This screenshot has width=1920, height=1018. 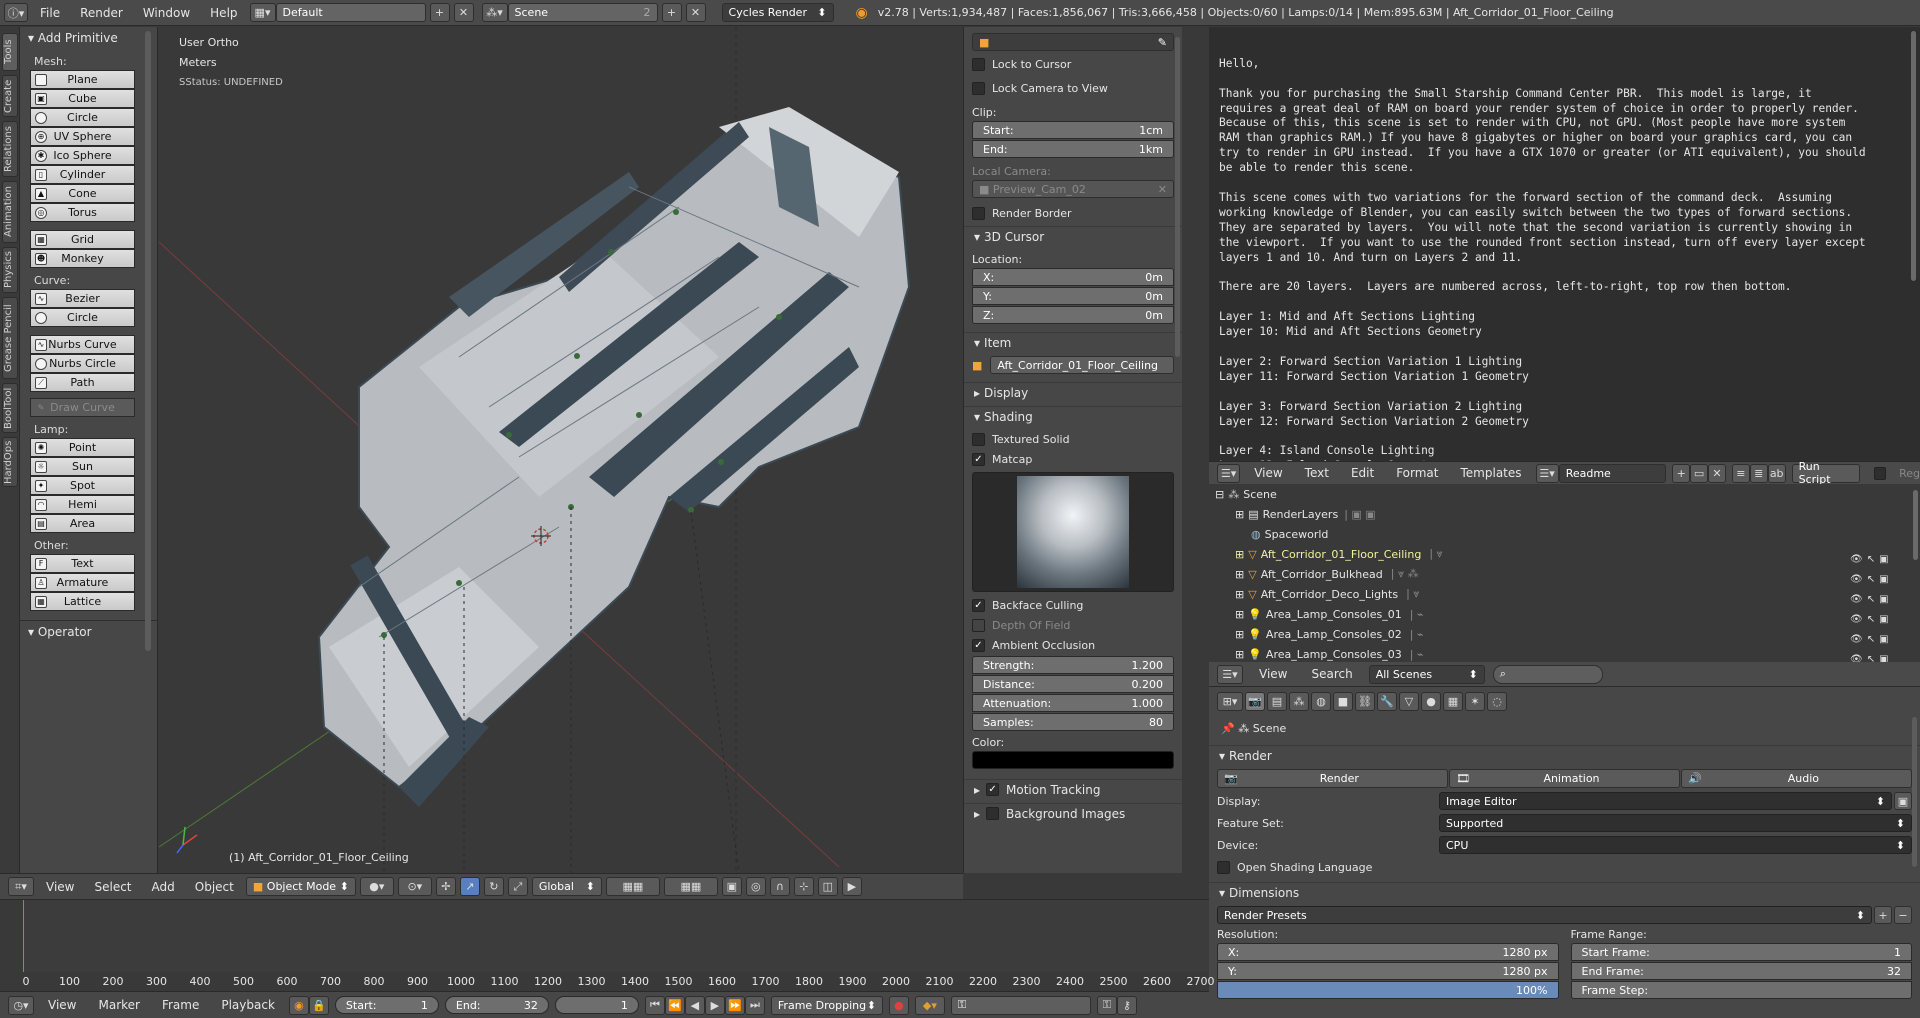 I want to click on translate-icon: ↗, so click(x=469, y=886).